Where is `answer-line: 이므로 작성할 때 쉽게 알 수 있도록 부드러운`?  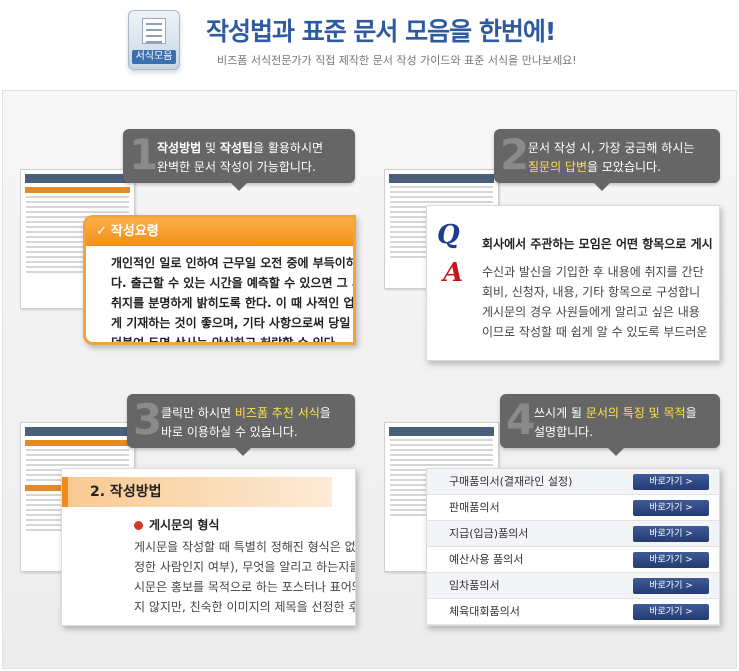 answer-line: 이므로 작성할 때 쉽게 알 수 있도록 부드러운 is located at coordinates (595, 332).